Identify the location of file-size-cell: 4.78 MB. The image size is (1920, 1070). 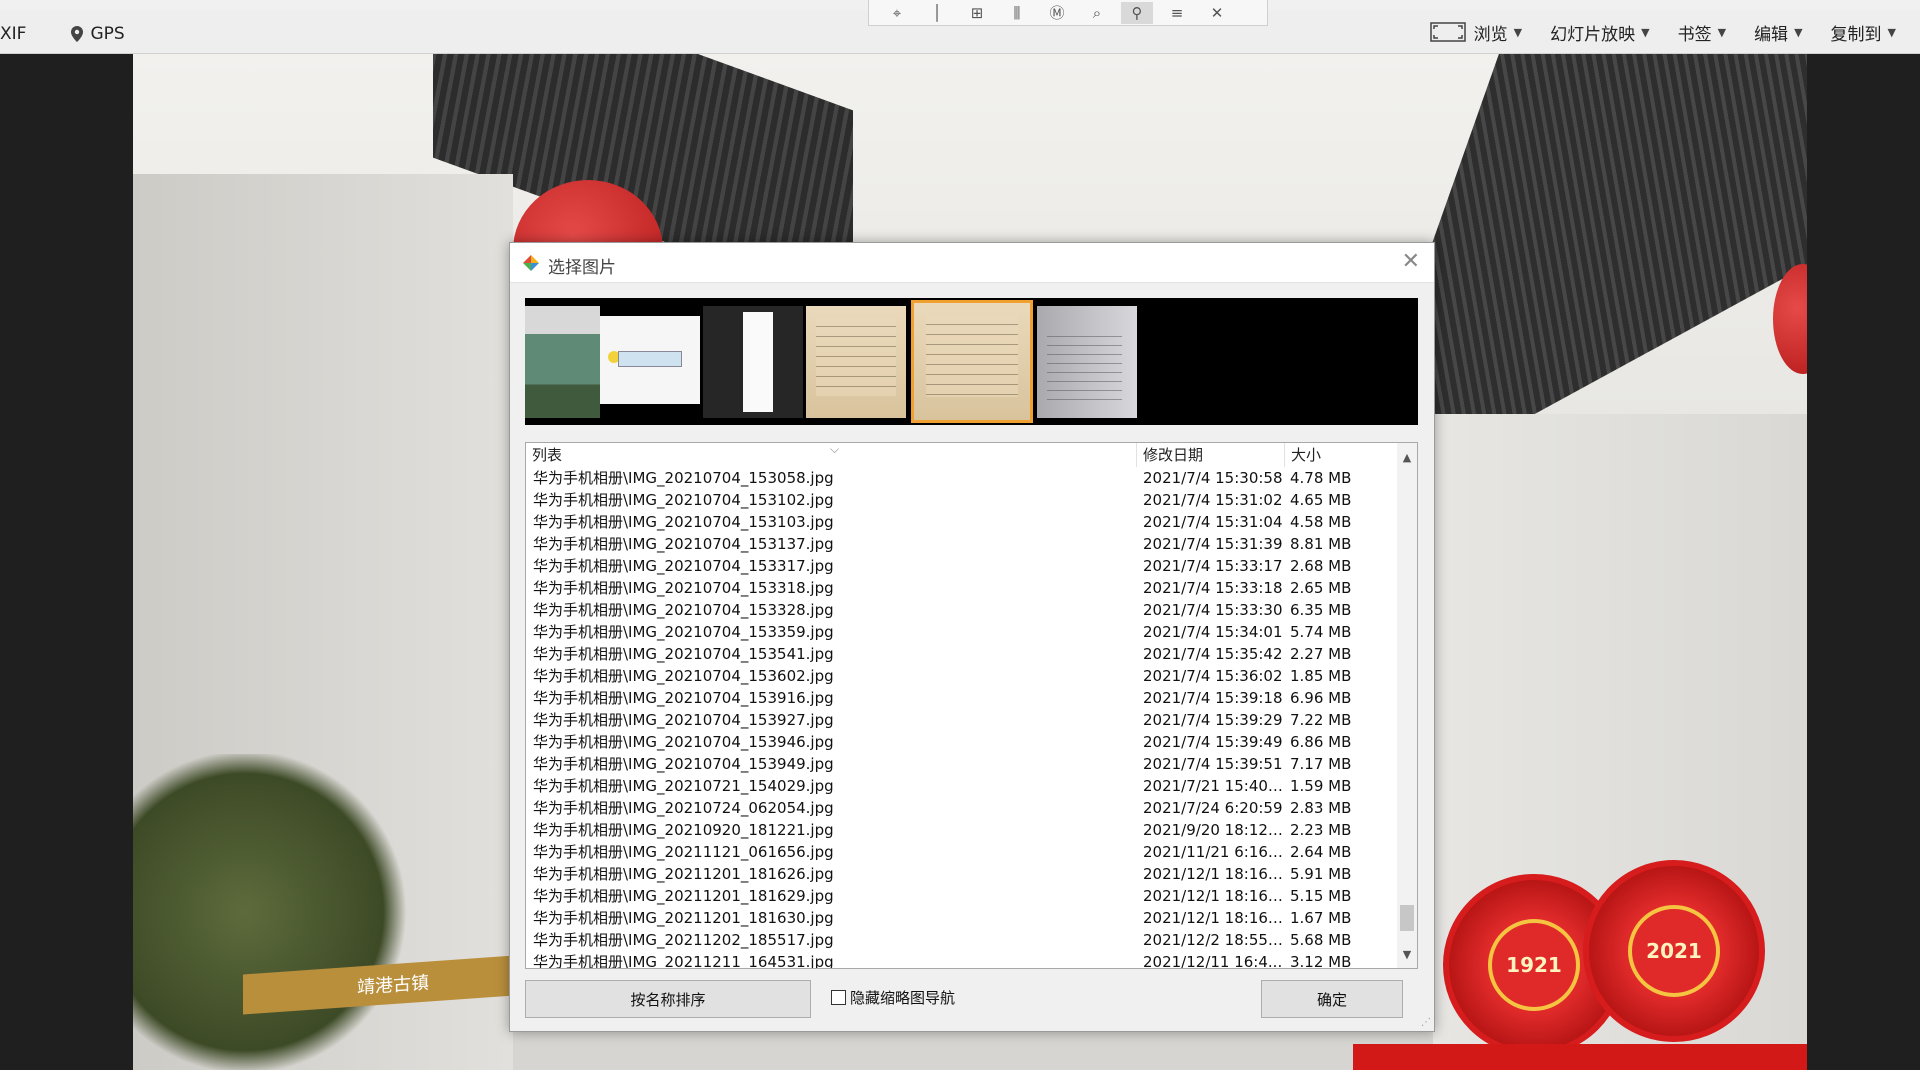
(1321, 478).